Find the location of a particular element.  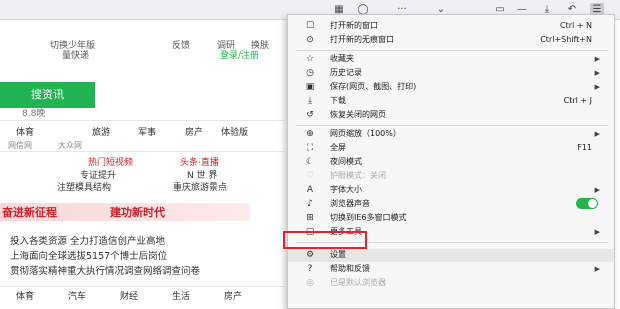

menu-item-help-feedback: ? 帮助和反馈 ▶ is located at coordinates (451, 269).